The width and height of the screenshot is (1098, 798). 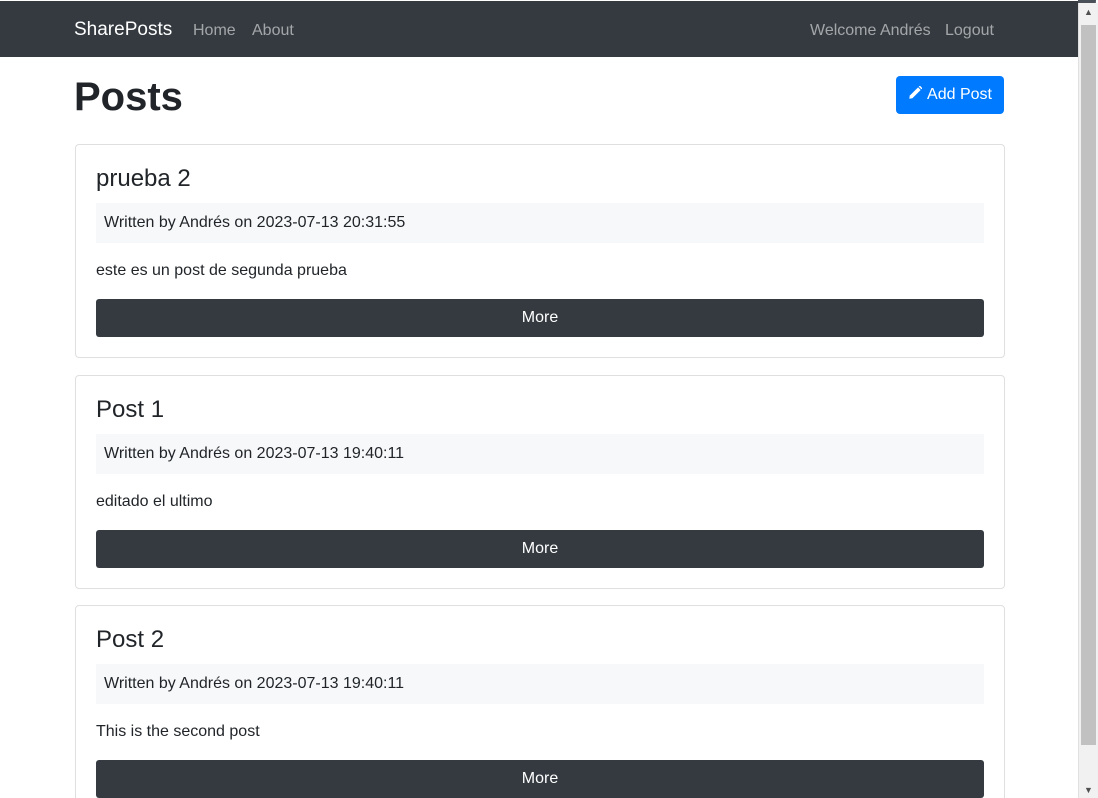 What do you see at coordinates (1088, 385) in the screenshot?
I see `scroll-thumb` at bounding box center [1088, 385].